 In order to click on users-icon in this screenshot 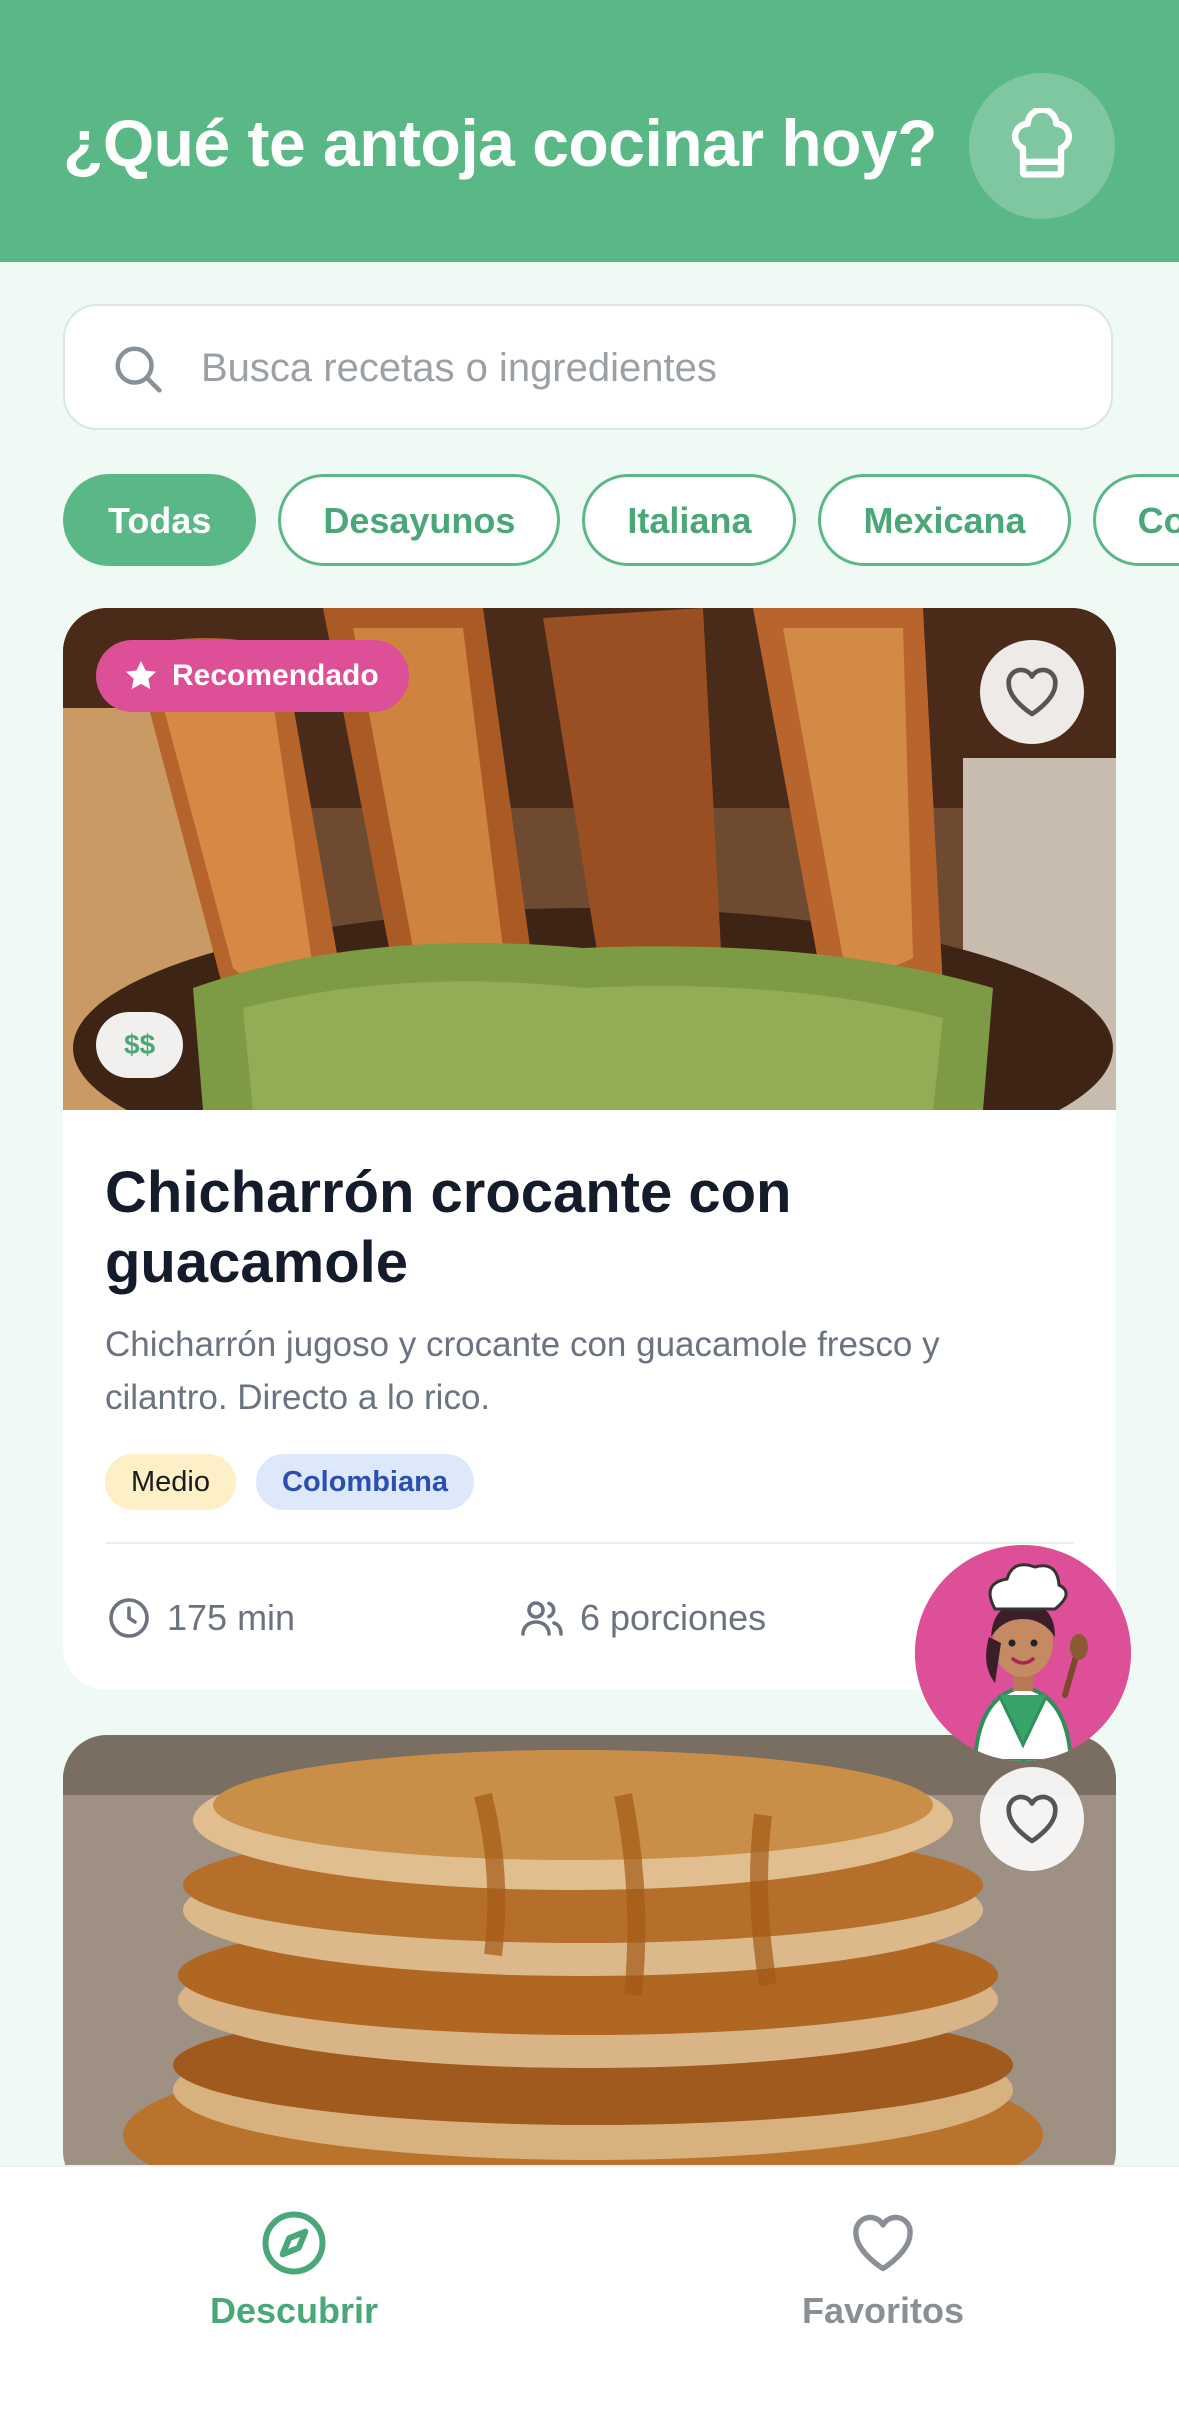, I will do `click(542, 1618)`.